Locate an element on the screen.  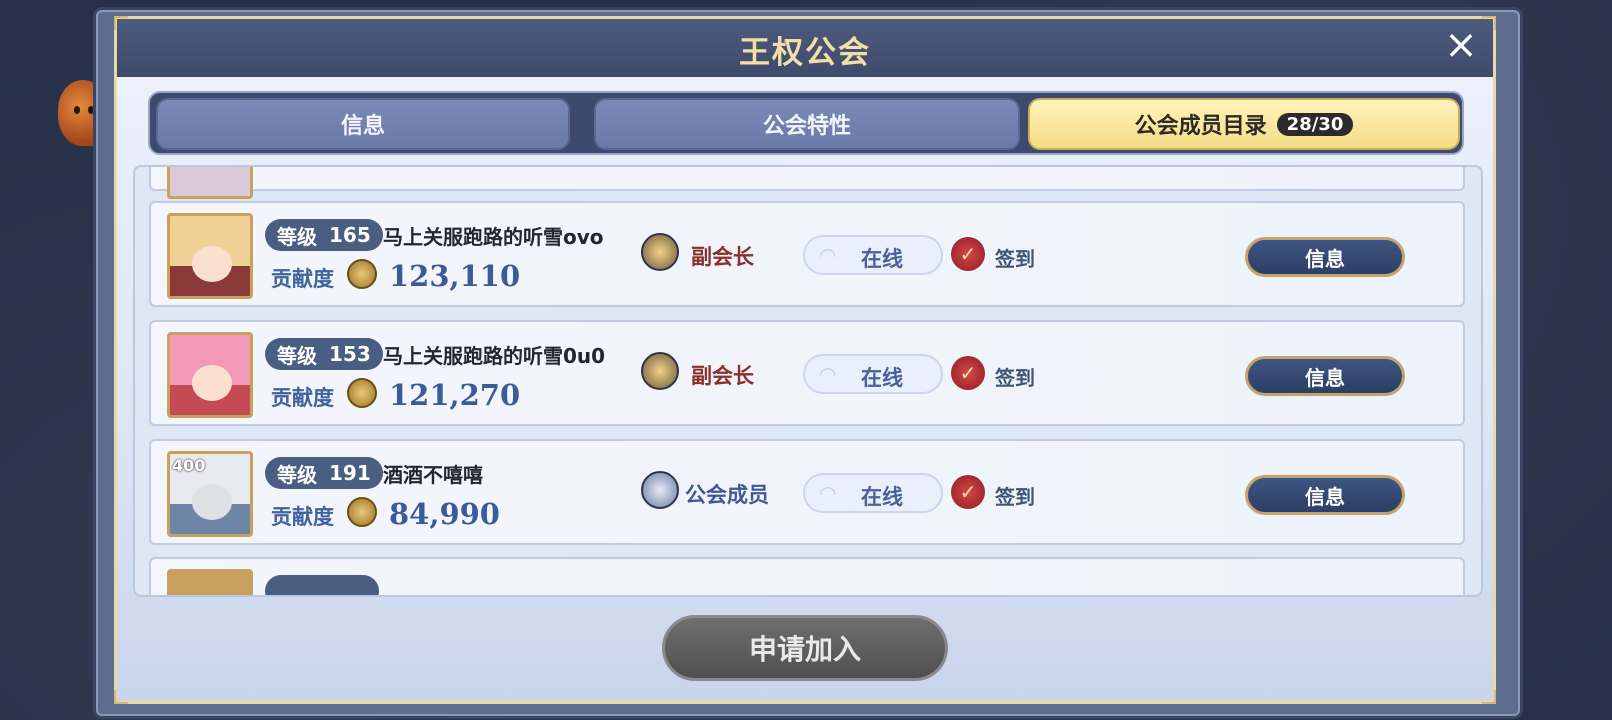
member-name: 酒酒不嘻嘻 is located at coordinates (433, 475).